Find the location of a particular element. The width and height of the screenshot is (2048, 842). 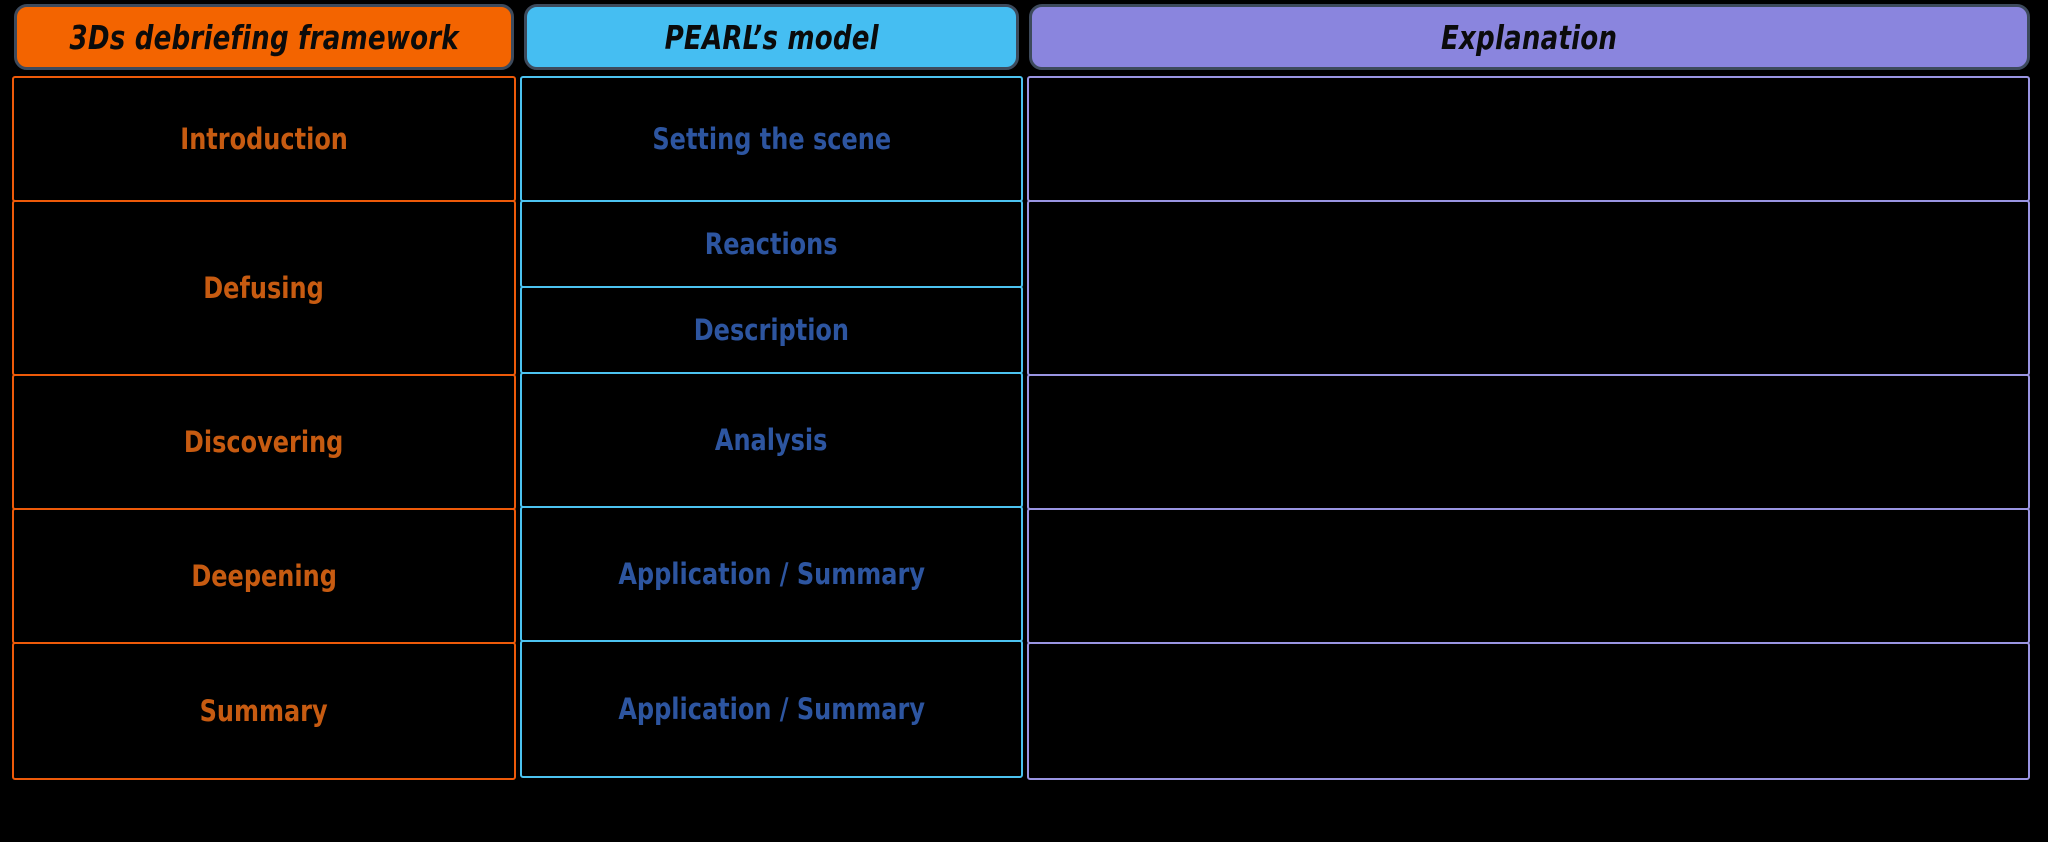

cell-framework-introduction: Introduction is located at coordinates (264, 139).